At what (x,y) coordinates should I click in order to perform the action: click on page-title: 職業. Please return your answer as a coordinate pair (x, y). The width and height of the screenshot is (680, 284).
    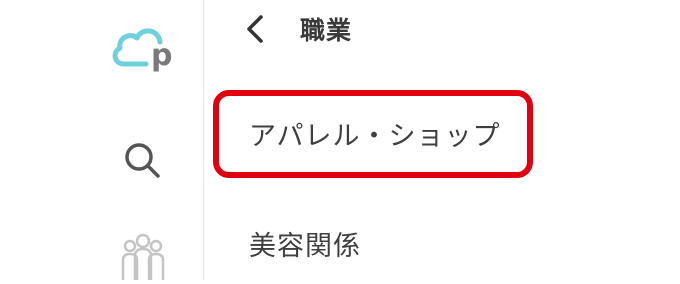
    Looking at the image, I should click on (326, 29).